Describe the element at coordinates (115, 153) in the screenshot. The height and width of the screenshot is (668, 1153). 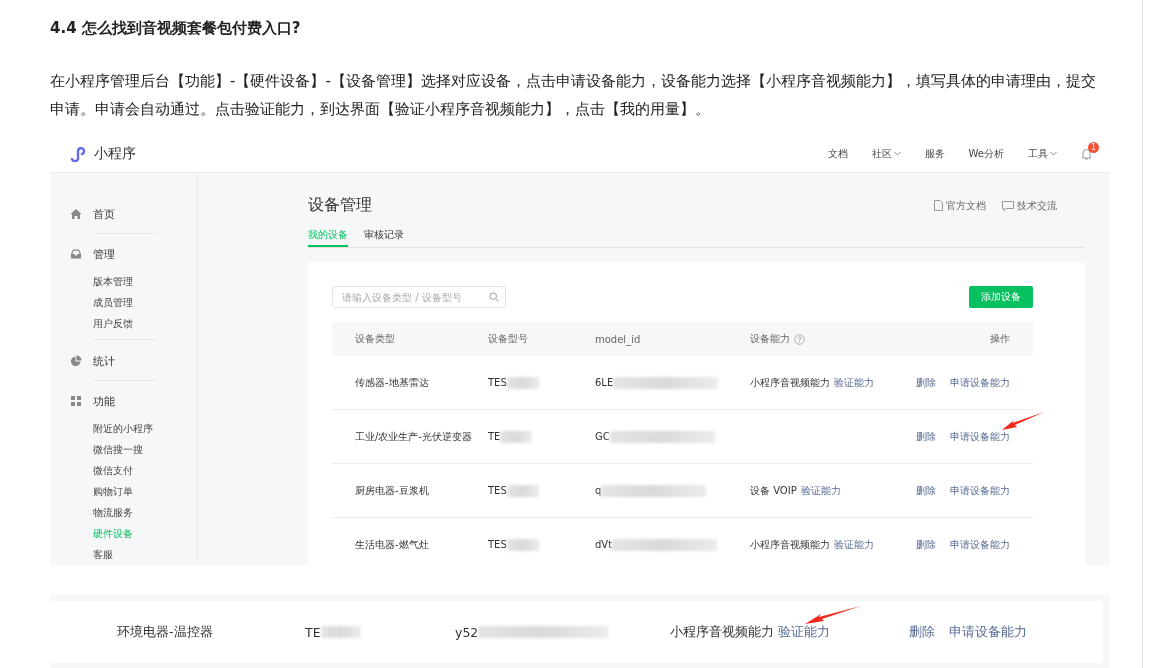
I see `logo-text: 小程序` at that location.